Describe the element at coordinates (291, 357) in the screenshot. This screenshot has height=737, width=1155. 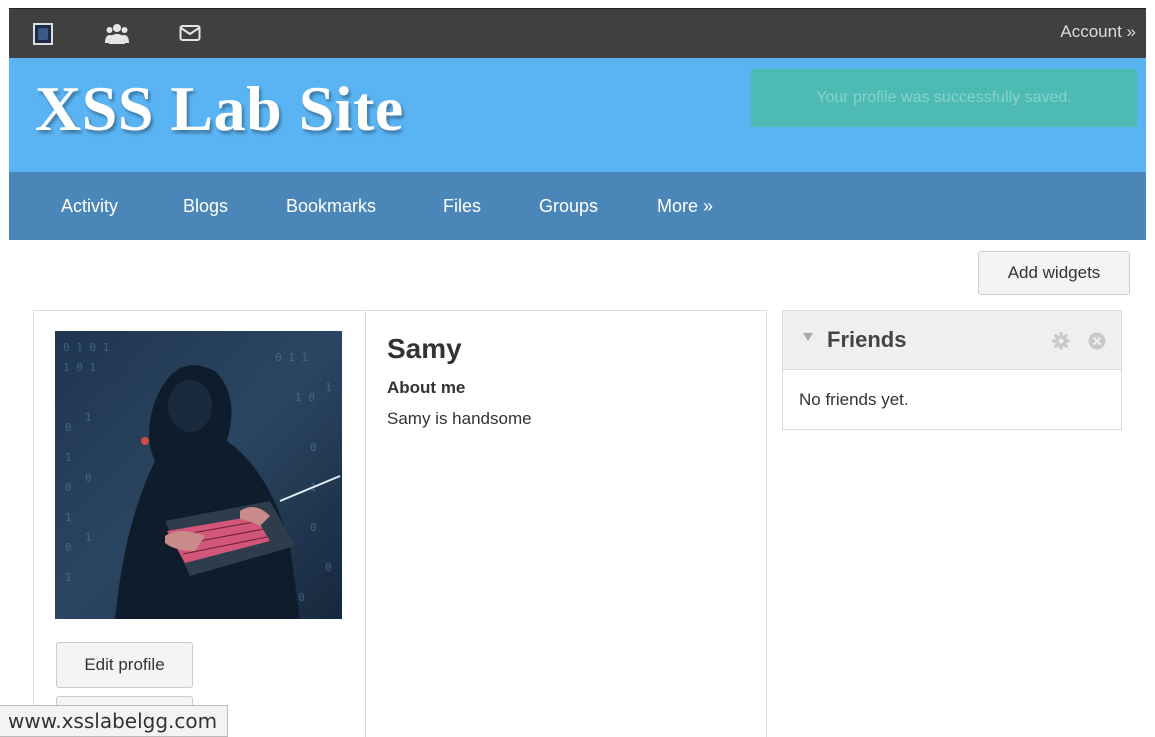
I see `svg-text: 0 1 1` at that location.